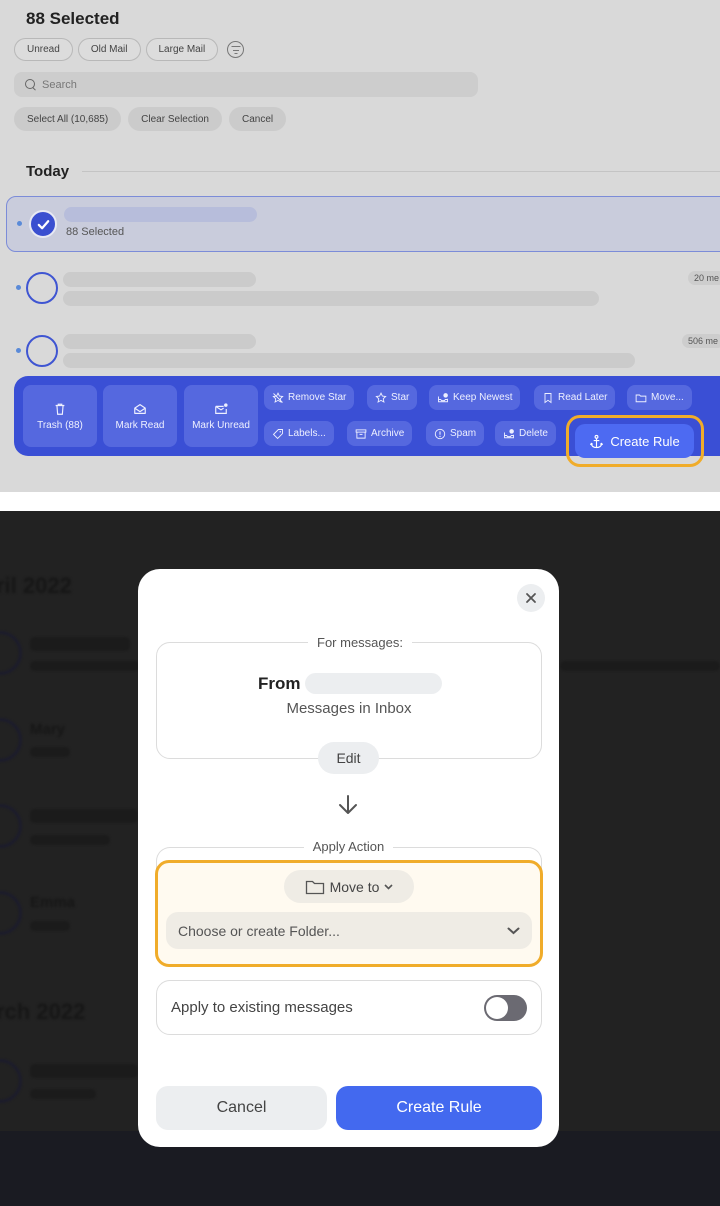  I want to click on create-rule-toolbar-button: Create Rule, so click(634, 441).